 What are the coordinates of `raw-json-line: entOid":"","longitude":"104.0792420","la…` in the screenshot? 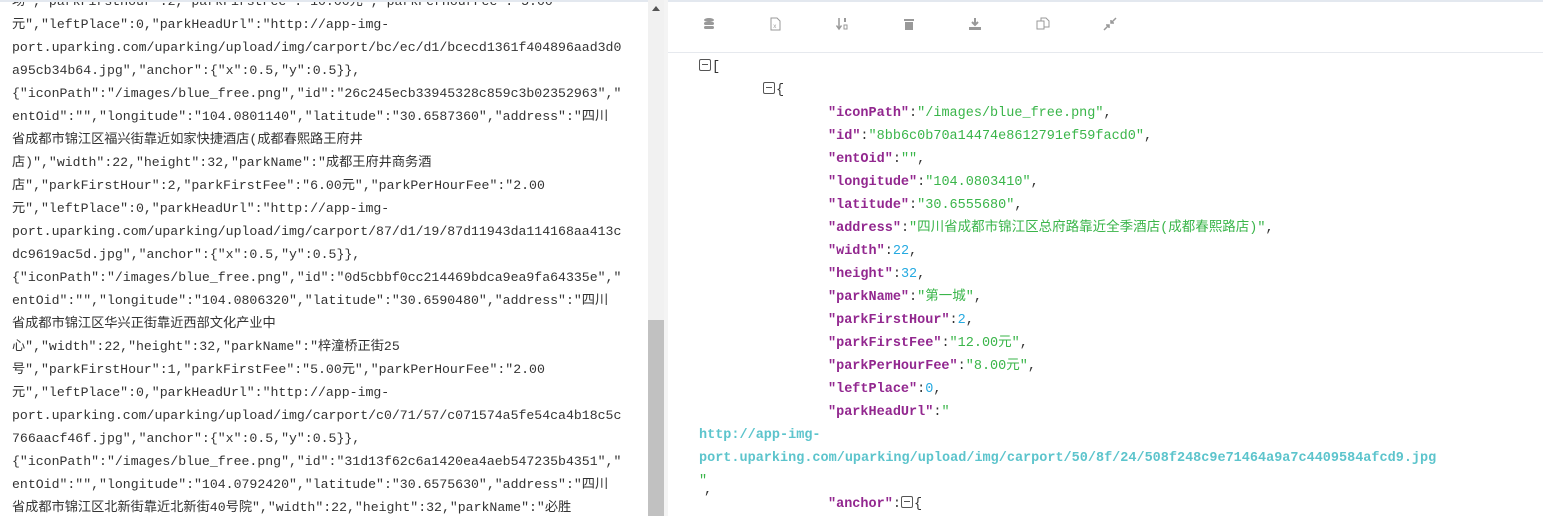 It's located at (310, 484).